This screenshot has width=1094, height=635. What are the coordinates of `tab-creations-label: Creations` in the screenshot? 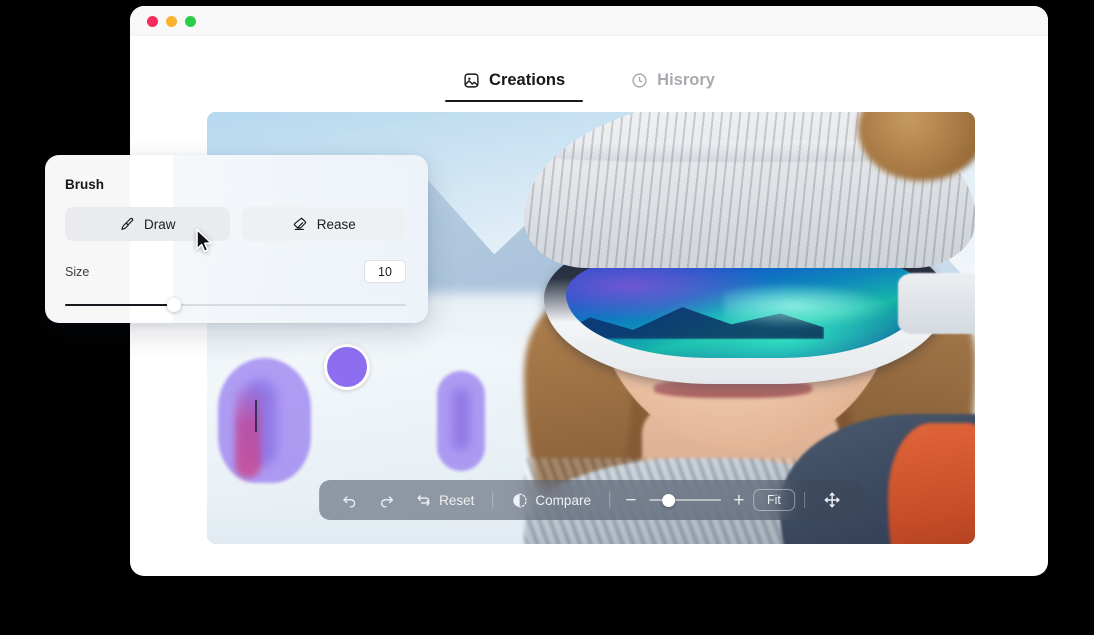 It's located at (527, 80).